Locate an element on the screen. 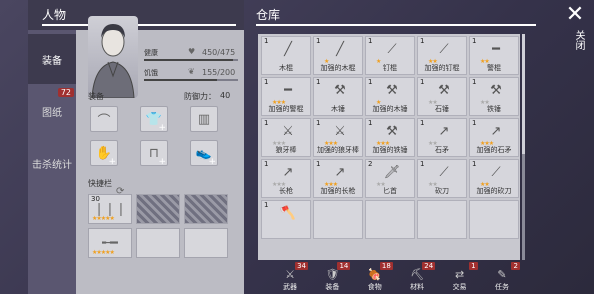  warehouse-item: 1 ━ ★★★ 加强的警棍 is located at coordinates (286, 96).